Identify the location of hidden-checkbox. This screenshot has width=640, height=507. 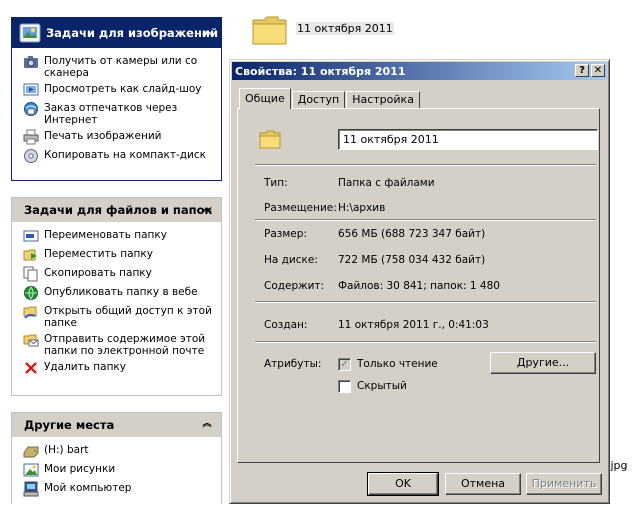
(344, 386).